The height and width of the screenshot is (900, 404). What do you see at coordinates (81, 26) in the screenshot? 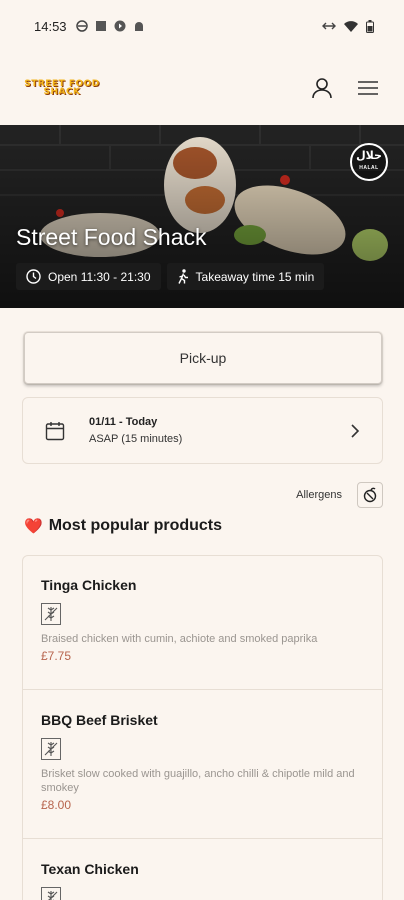
I see `notification-icon` at bounding box center [81, 26].